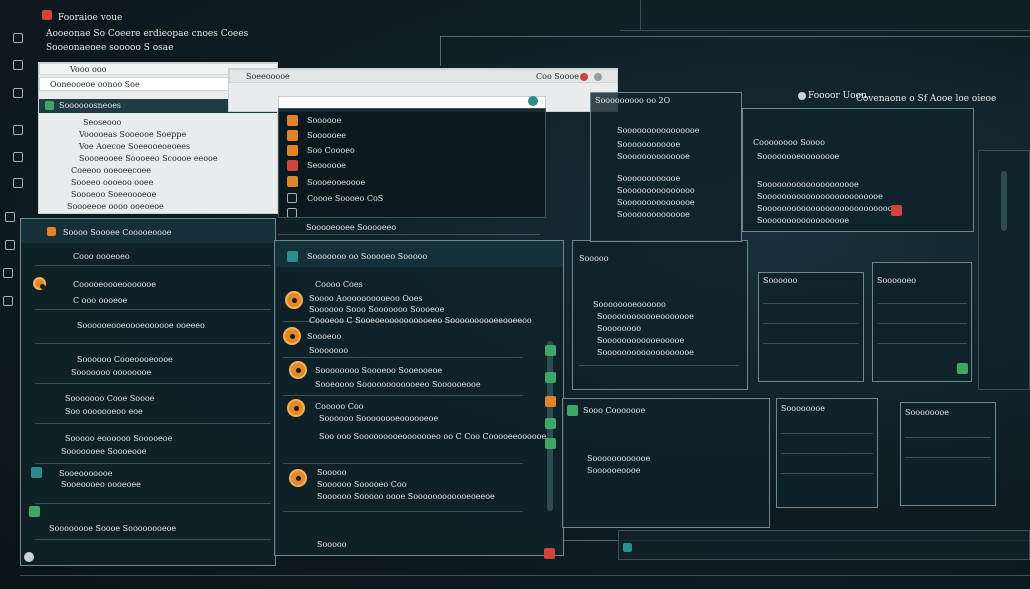  I want to click on entry-title: Coooo Coes, so click(339, 284).